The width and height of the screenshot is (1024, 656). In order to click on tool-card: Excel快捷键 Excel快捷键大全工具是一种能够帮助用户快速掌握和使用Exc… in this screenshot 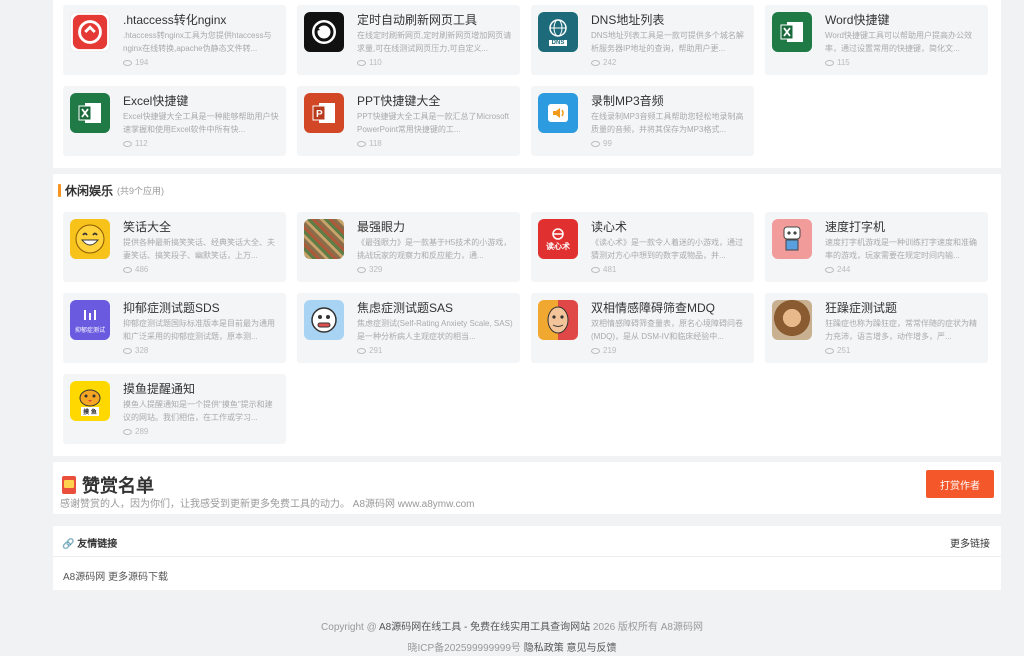, I will do `click(174, 121)`.